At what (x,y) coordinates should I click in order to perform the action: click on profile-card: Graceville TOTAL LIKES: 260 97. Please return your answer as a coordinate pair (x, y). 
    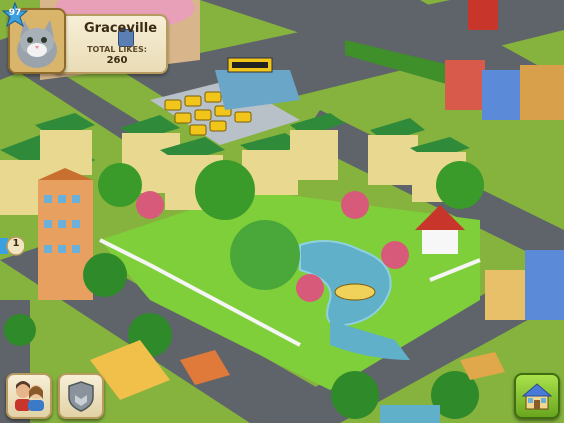
    Looking at the image, I should click on (84, 37).